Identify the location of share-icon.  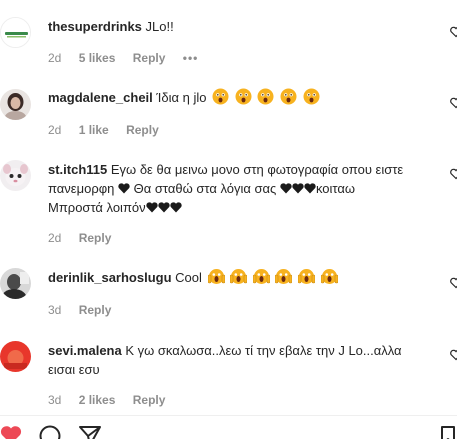
(90, 432).